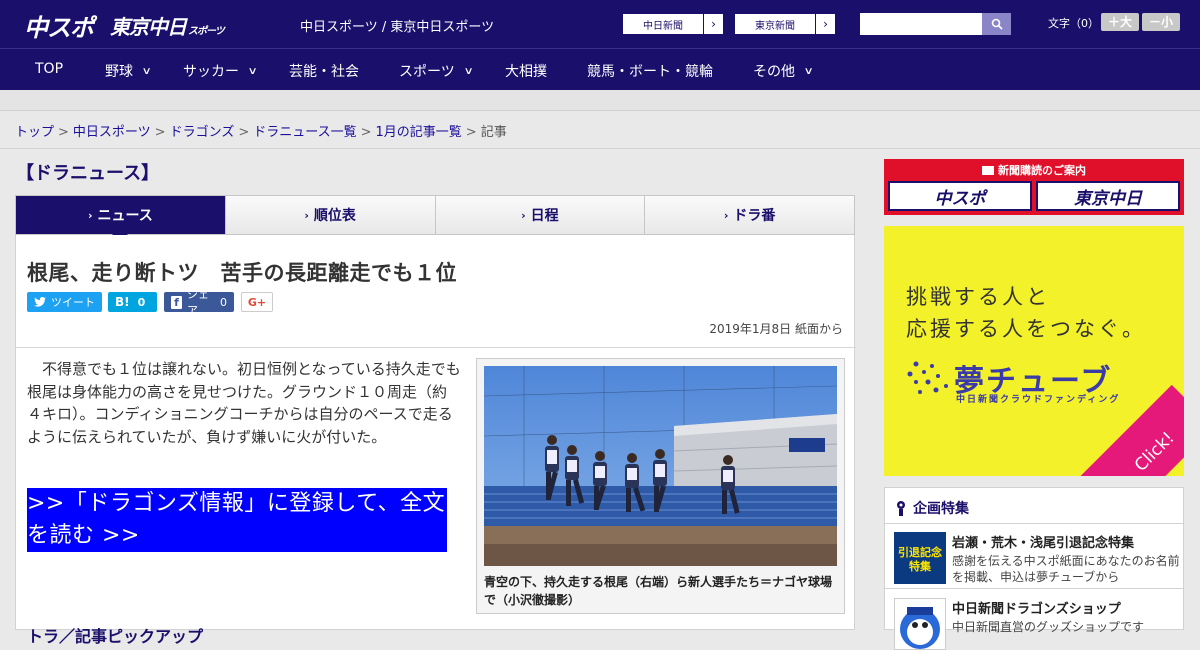 The width and height of the screenshot is (1200, 650). Describe the element at coordinates (785, 24) in the screenshot. I see `tokyo-shimbun-link: 東京新聞 ›` at that location.